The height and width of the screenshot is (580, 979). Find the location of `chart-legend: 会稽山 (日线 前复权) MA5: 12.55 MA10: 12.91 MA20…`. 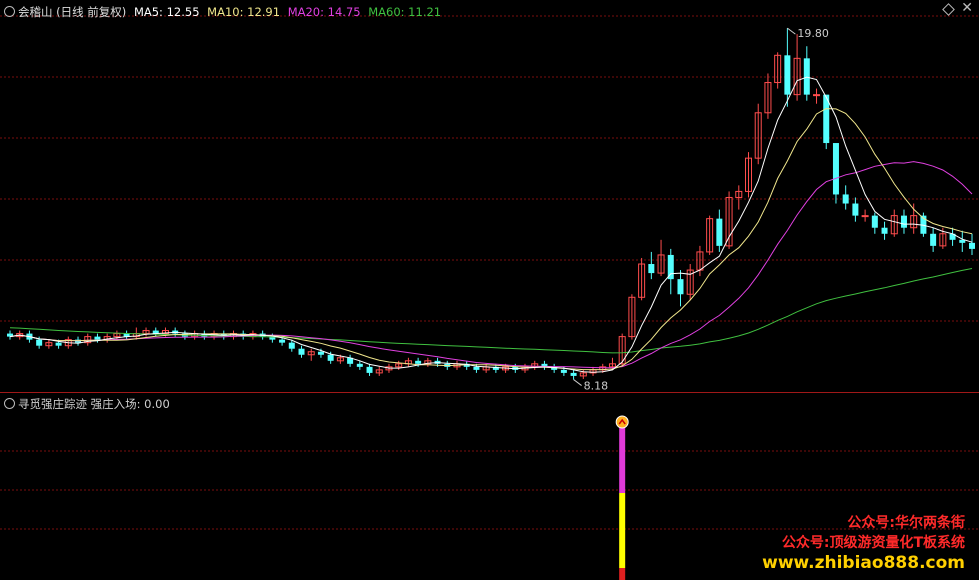

chart-legend: 会稽山 (日线 前复权) MA5: 12.55 MA10: 12.91 MA20… is located at coordinates (224, 12).